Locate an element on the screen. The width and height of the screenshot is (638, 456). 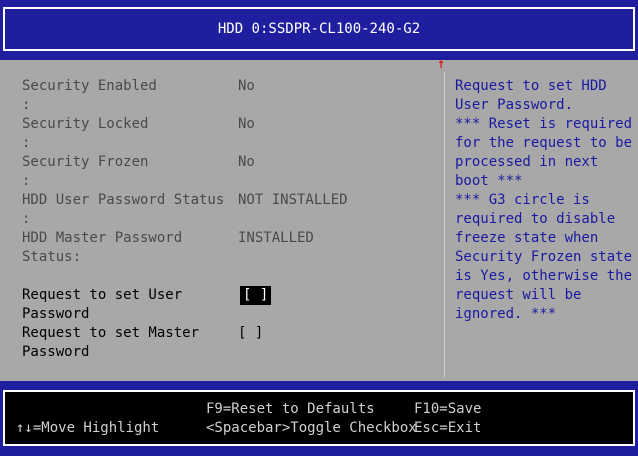
setting-label: Security Enabled : is located at coordinates (89, 95).